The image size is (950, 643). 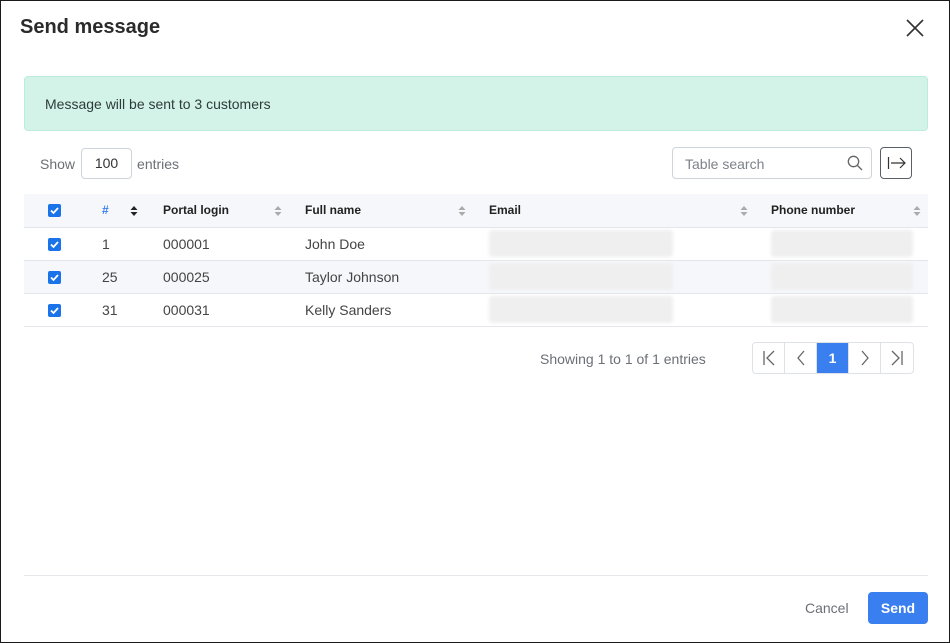 What do you see at coordinates (915, 28) in the screenshot?
I see `close-icon` at bounding box center [915, 28].